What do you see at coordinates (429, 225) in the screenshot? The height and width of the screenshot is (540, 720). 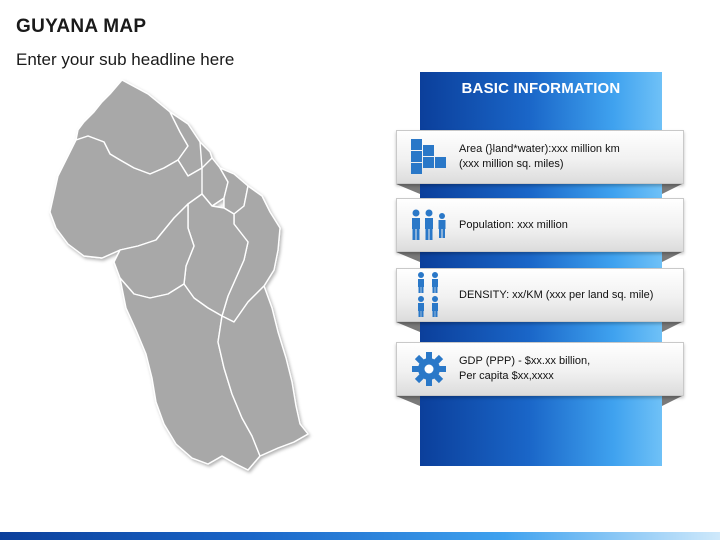 I see `population-people-icon` at bounding box center [429, 225].